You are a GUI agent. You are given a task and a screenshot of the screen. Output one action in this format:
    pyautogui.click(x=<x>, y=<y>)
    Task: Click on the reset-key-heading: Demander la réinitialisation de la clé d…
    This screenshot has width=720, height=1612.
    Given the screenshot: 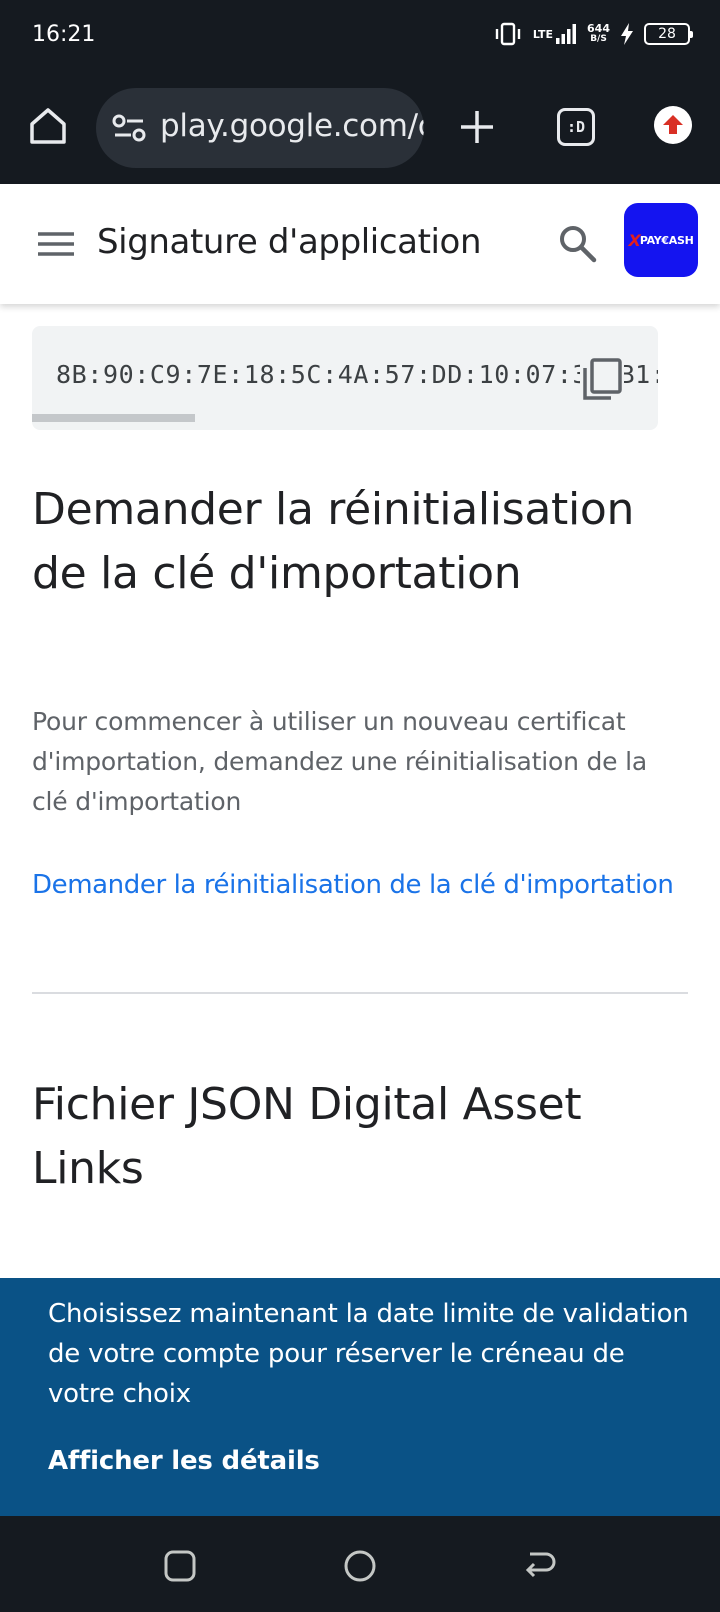 What is the action you would take?
    pyautogui.click(x=333, y=541)
    